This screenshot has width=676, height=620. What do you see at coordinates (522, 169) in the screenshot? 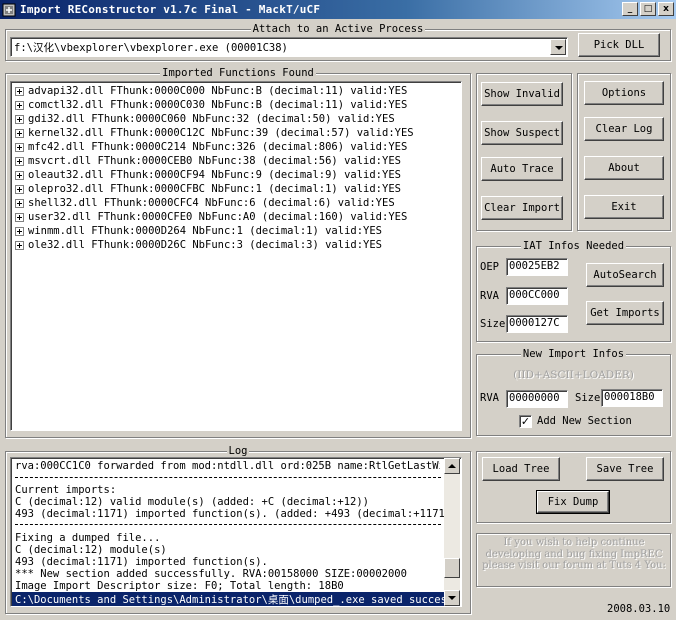
I see `auto-trace-button: Auto Trace` at bounding box center [522, 169].